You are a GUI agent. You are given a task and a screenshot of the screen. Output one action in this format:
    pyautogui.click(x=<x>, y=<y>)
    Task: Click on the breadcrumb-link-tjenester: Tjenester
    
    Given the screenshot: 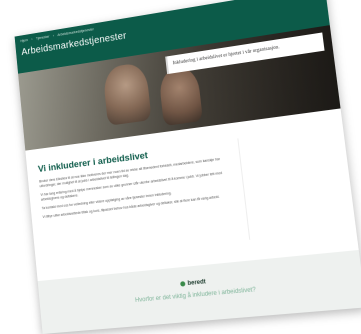 What is the action you would take?
    pyautogui.click(x=43, y=38)
    